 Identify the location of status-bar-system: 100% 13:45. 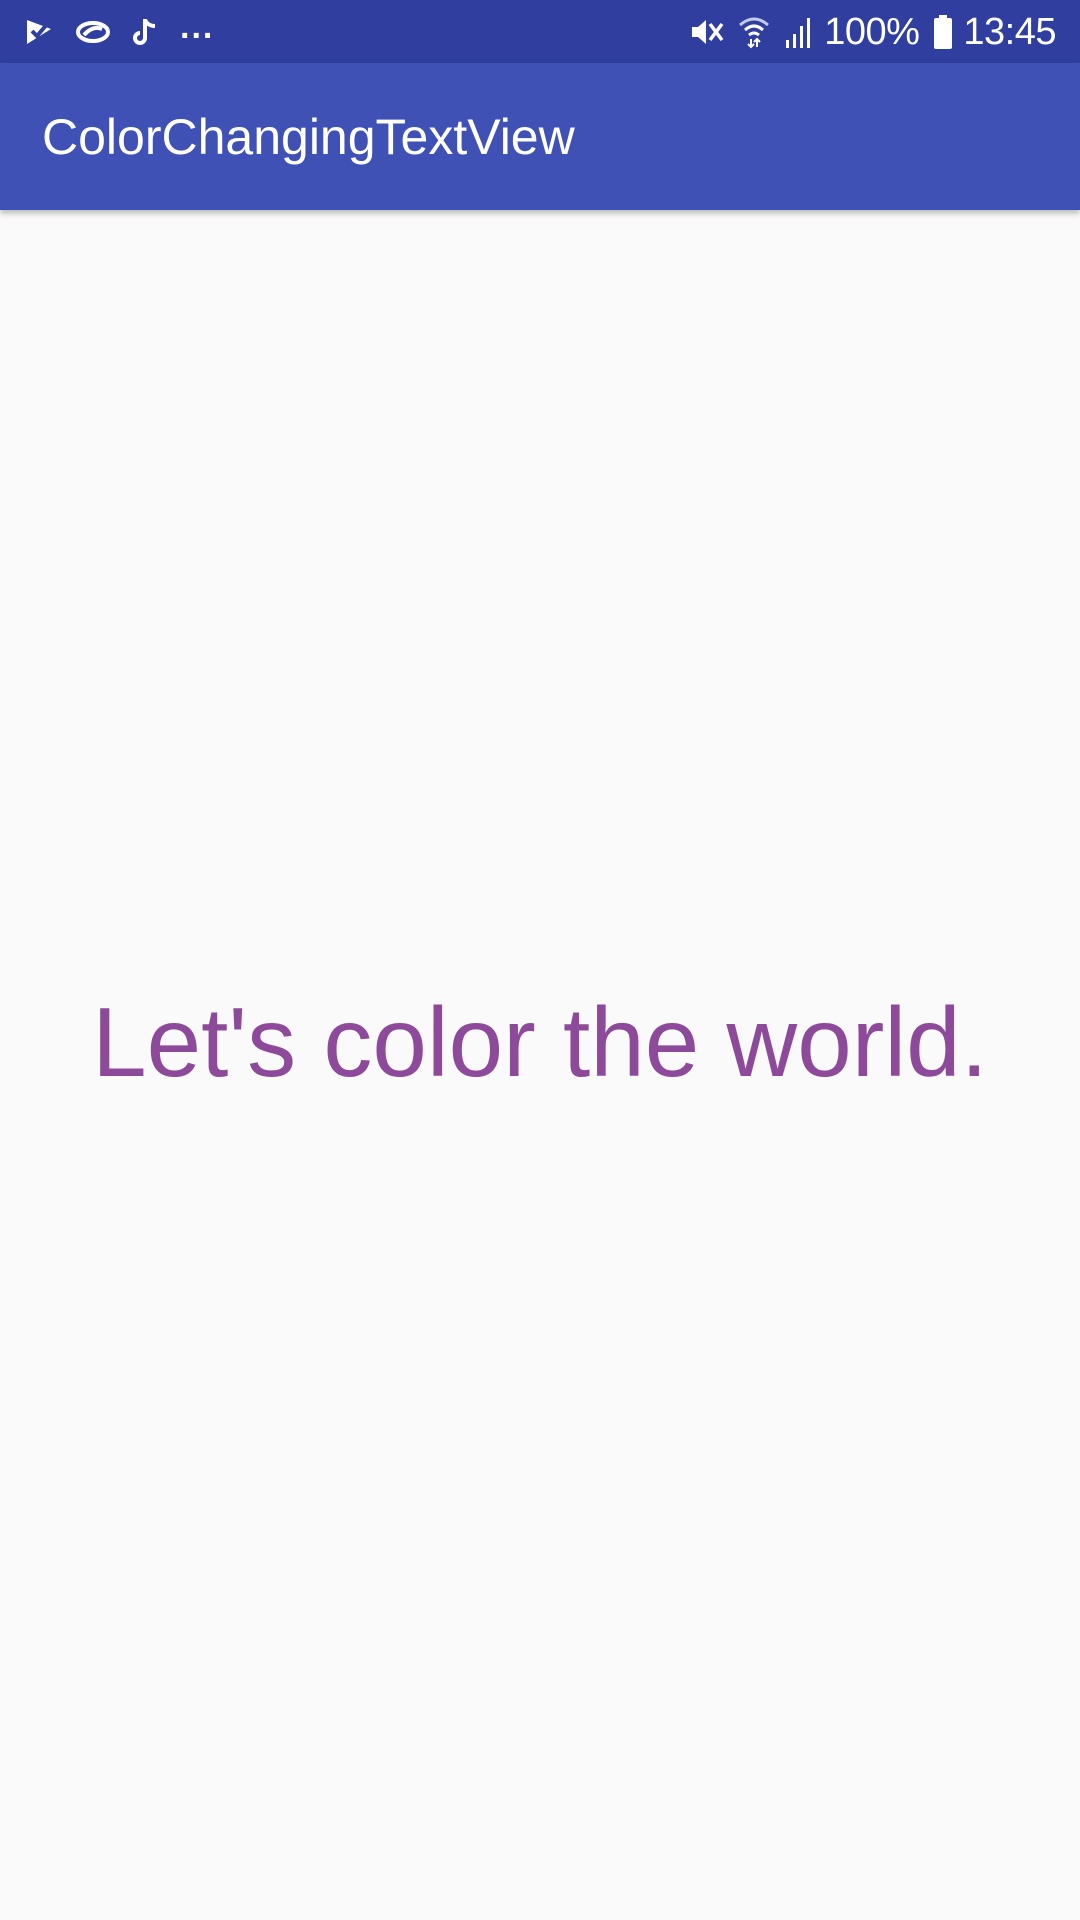
(865, 32).